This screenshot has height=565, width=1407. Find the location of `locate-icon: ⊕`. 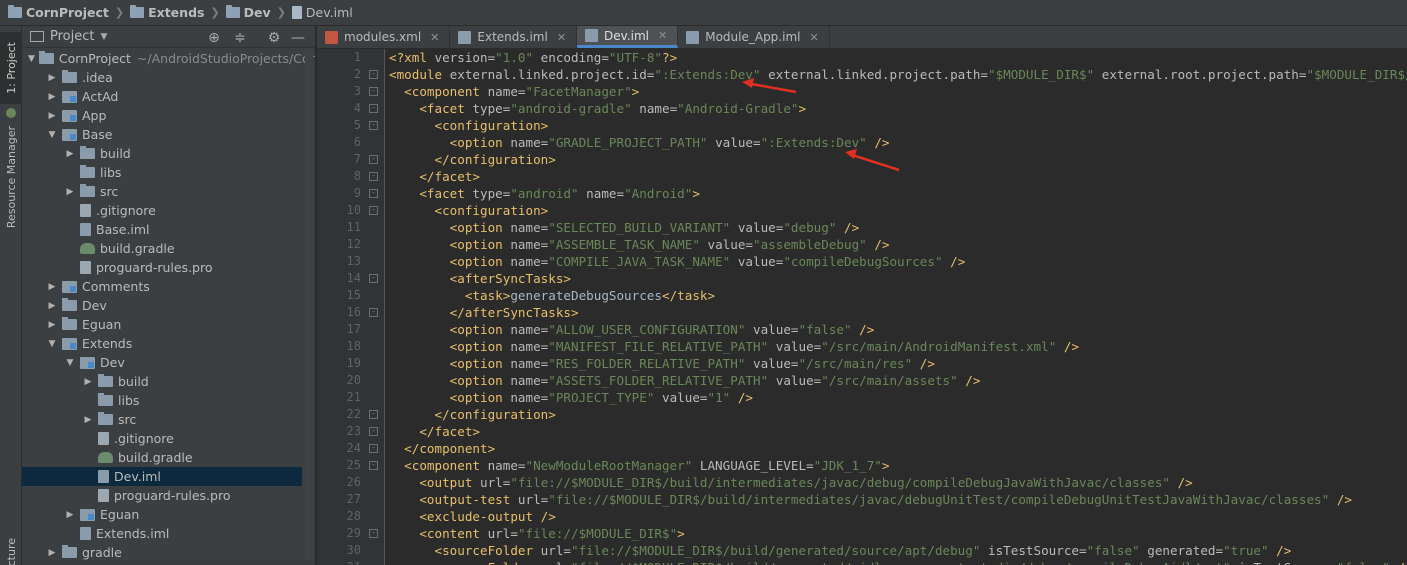

locate-icon: ⊕ is located at coordinates (214, 38).